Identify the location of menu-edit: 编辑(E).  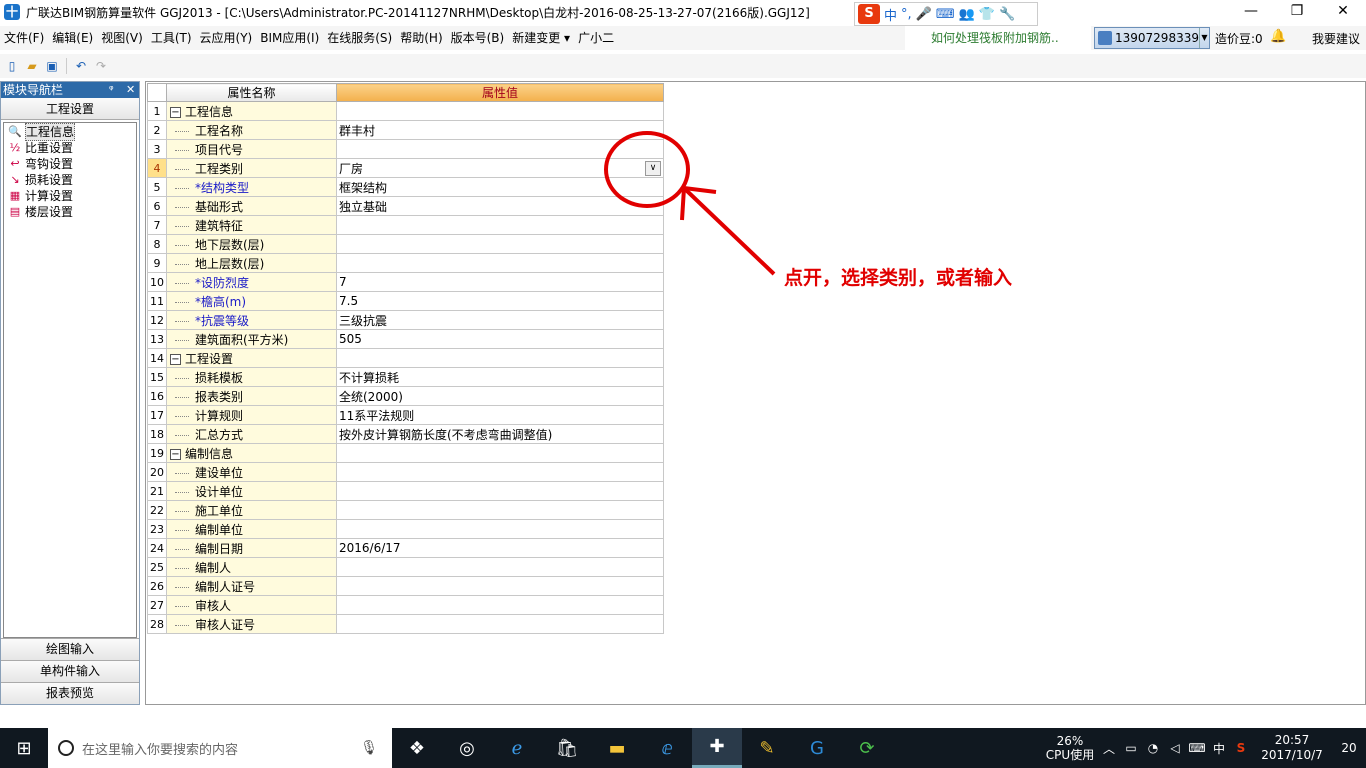
(72, 38).